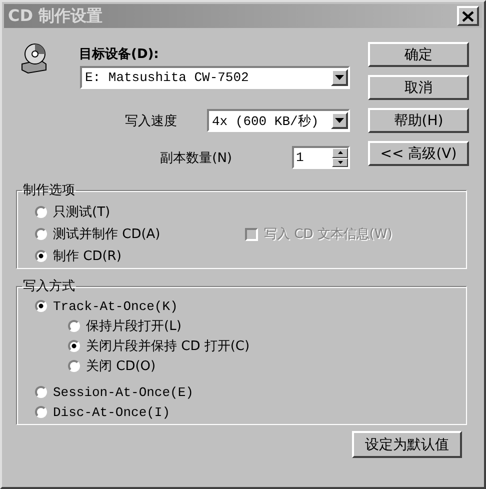 Image resolution: width=486 pixels, height=489 pixels. What do you see at coordinates (267, 346) in the screenshot?
I see `radio-option: 关闭片段并保持 CD 打开(C)` at bounding box center [267, 346].